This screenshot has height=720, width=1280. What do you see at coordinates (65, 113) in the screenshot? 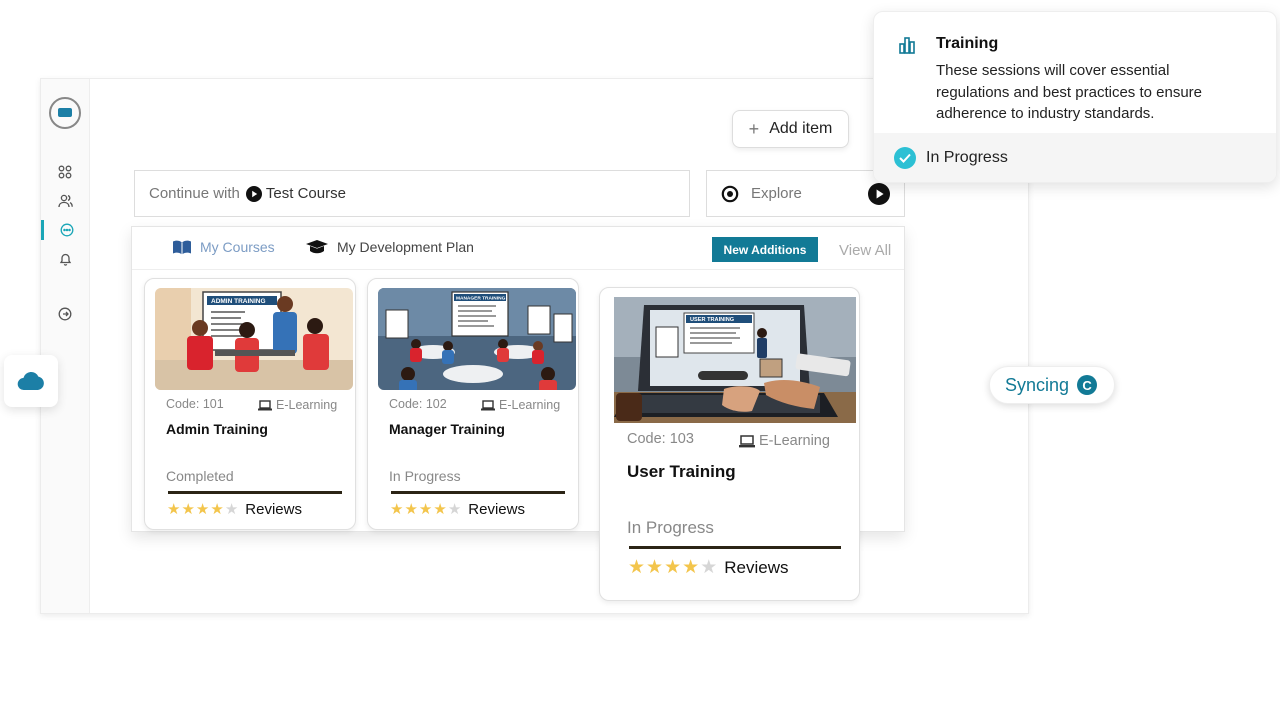
I see `app-logo` at bounding box center [65, 113].